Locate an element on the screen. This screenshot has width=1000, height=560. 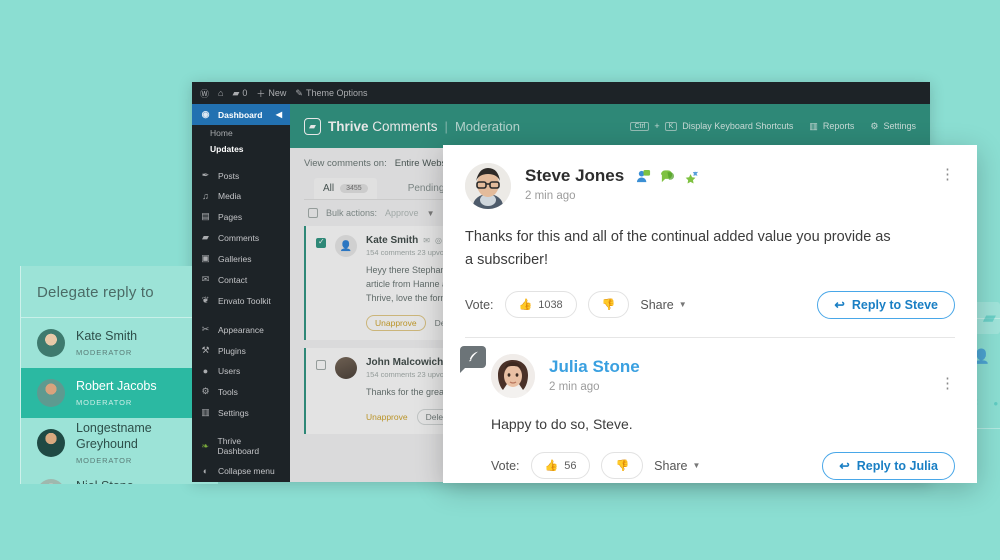
reply-actions-row: Vote: 👍 56 👎 Share ▼ ↩ Reply to Julia is located at coordinates (723, 467).